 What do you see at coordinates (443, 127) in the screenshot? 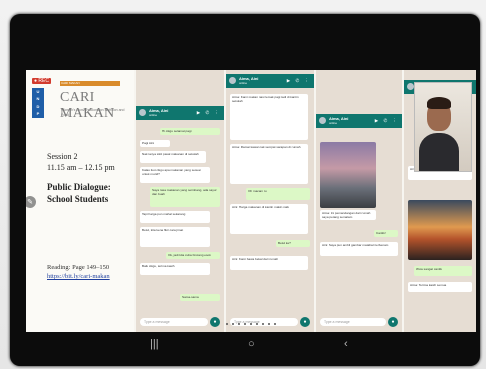
I see `video-call-window` at bounding box center [443, 127].